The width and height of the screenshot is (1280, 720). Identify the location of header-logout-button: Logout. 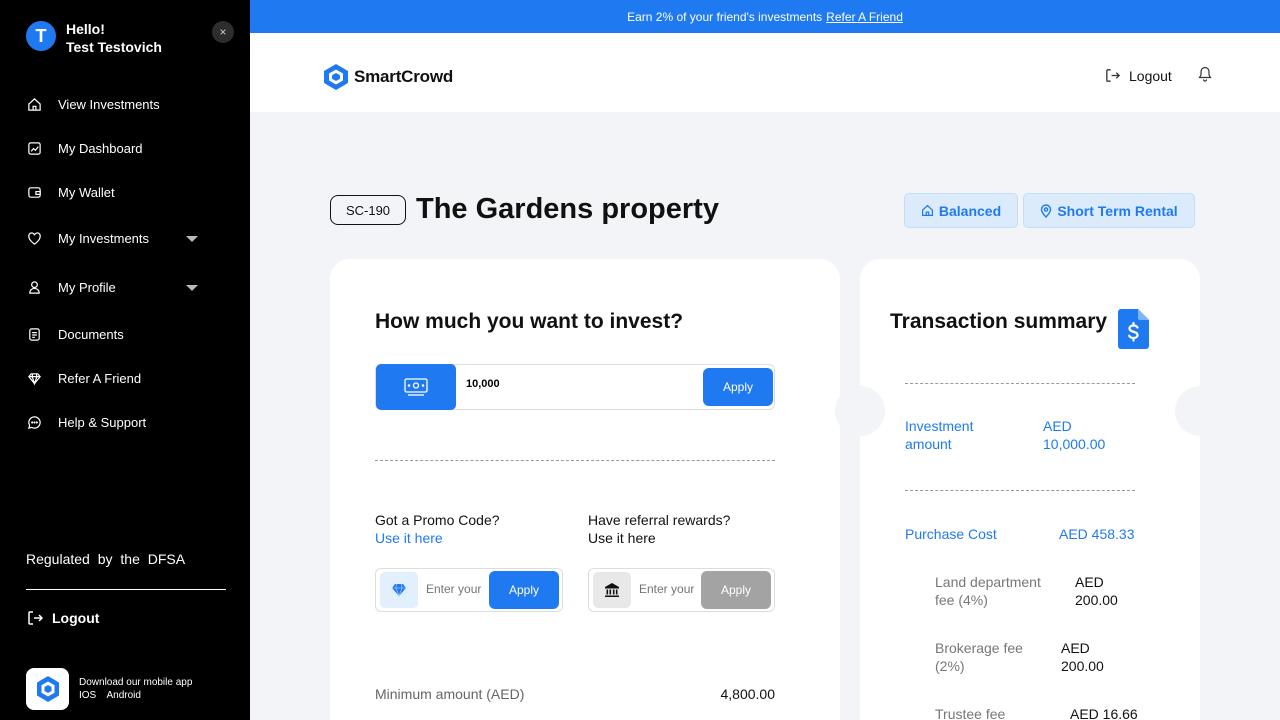
(1138, 75).